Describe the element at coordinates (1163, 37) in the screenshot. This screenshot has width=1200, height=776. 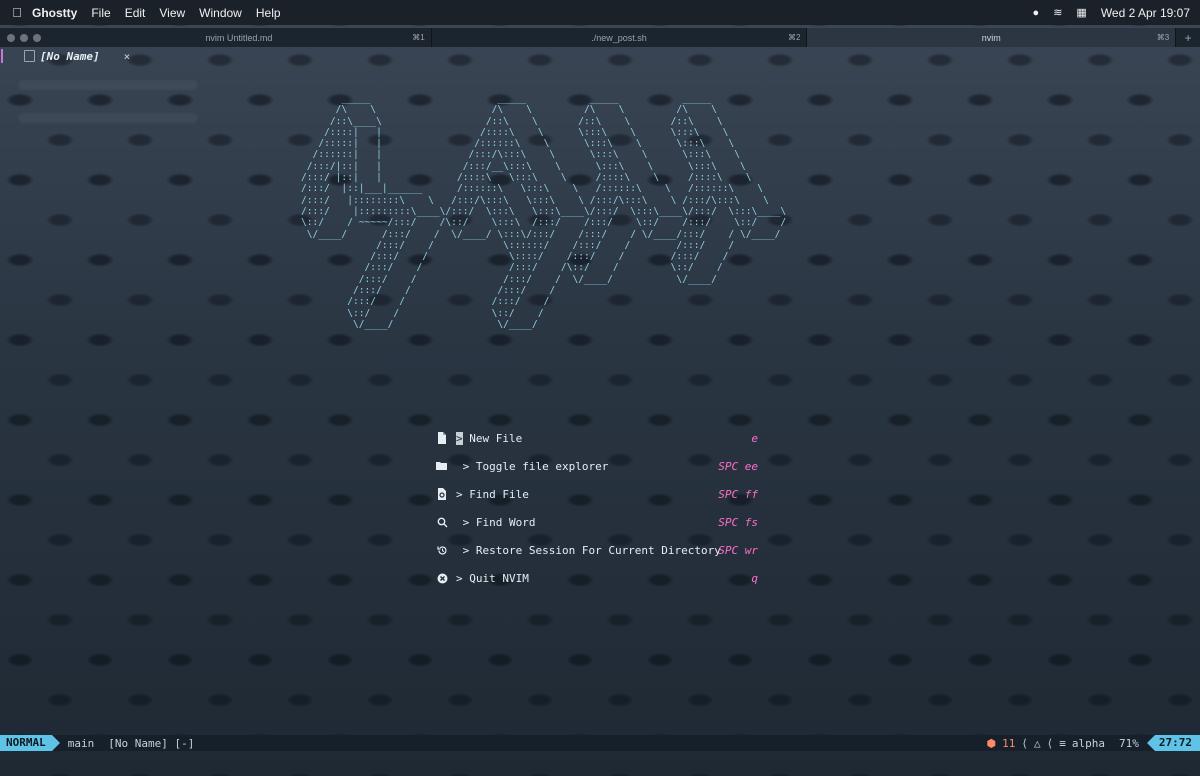
I see `tab-shortcut: ⌘3` at that location.